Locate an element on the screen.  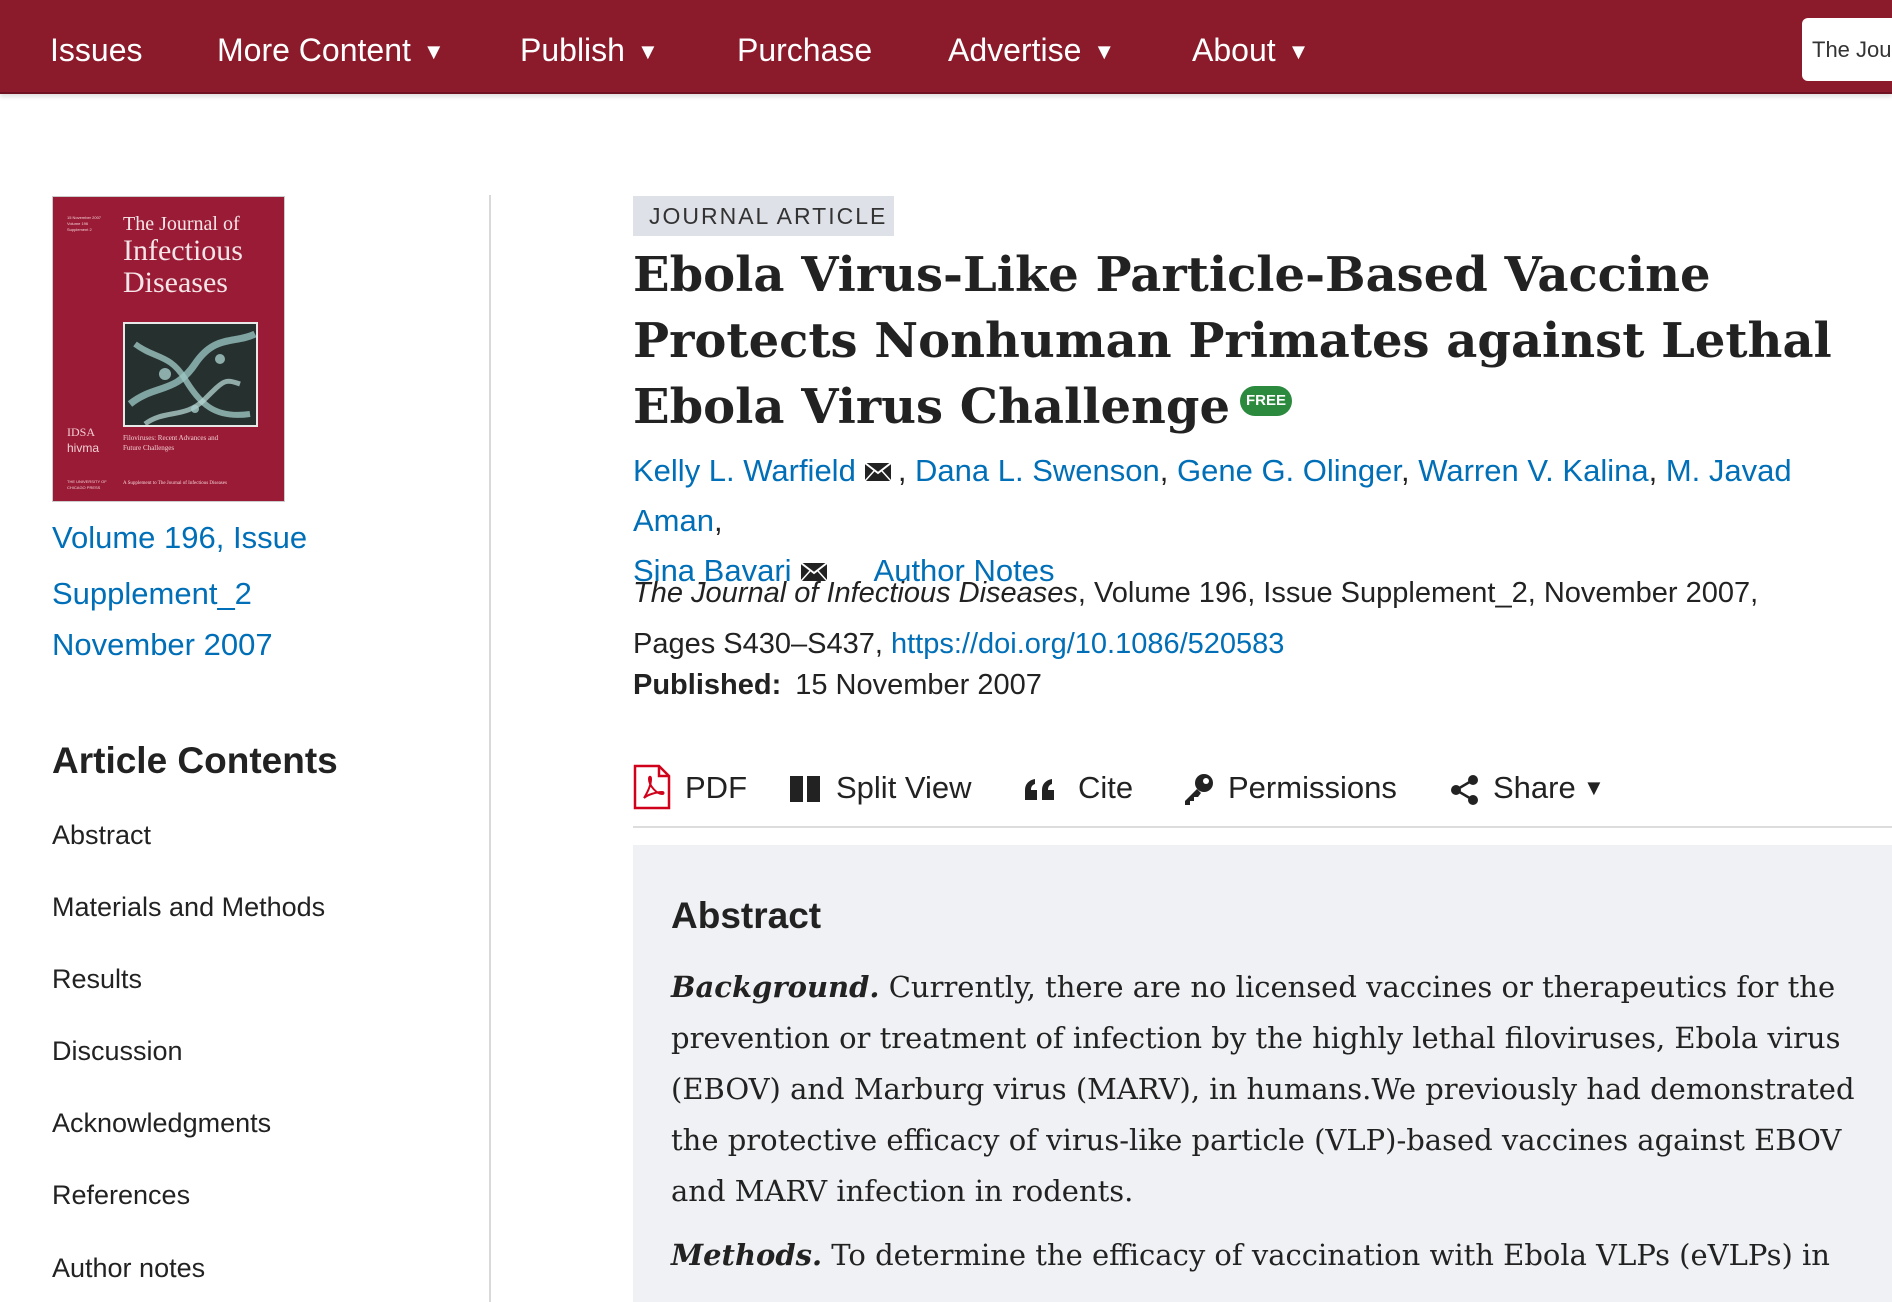
search-input: The Jou is located at coordinates (1847, 49).